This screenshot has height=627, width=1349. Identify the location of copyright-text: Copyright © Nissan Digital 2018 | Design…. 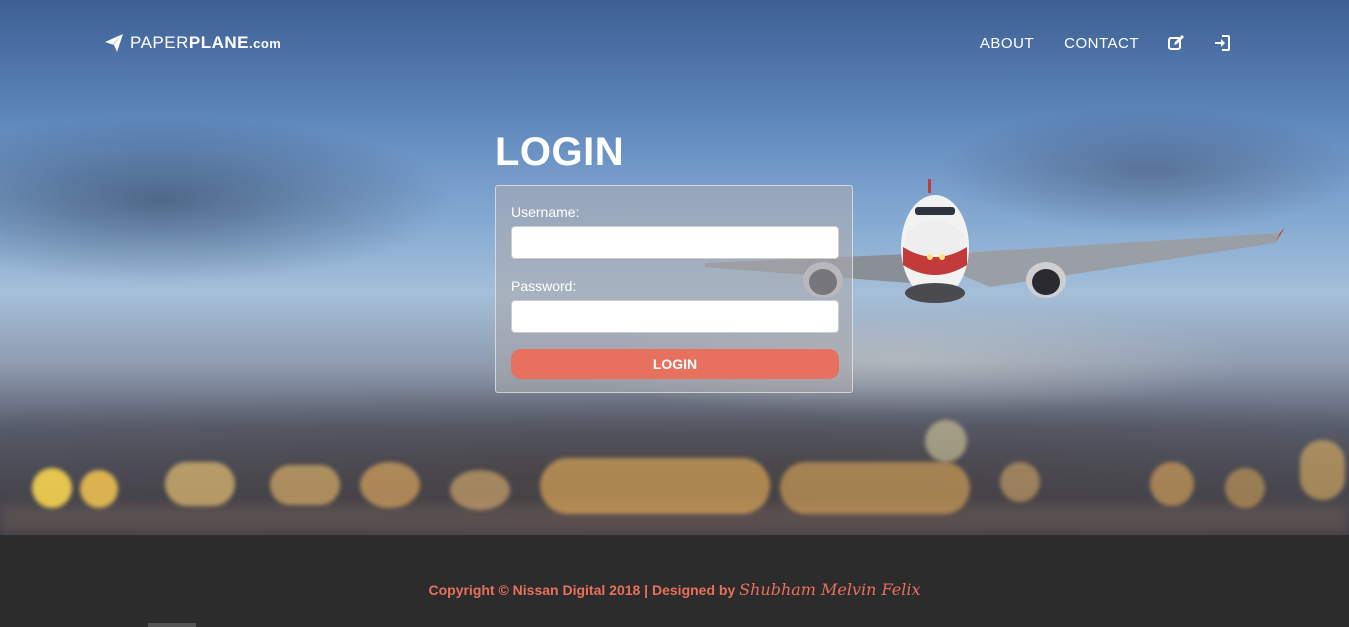
(584, 590).